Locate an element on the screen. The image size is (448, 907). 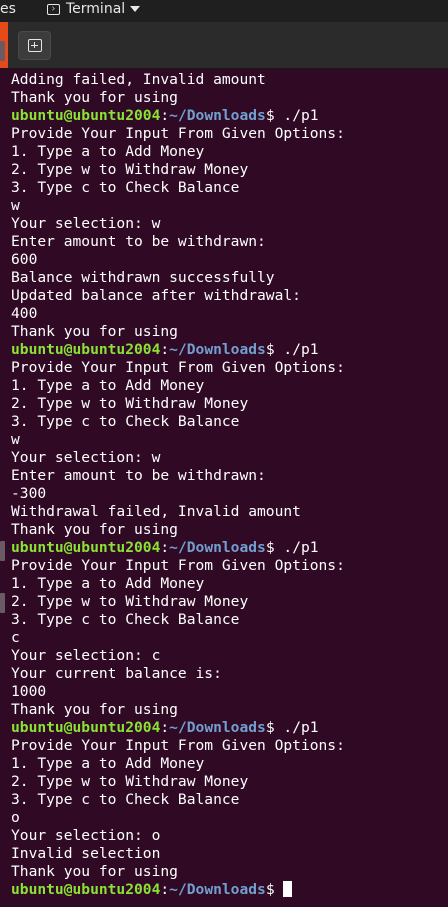
chevron-down-icon is located at coordinates (135, 9).